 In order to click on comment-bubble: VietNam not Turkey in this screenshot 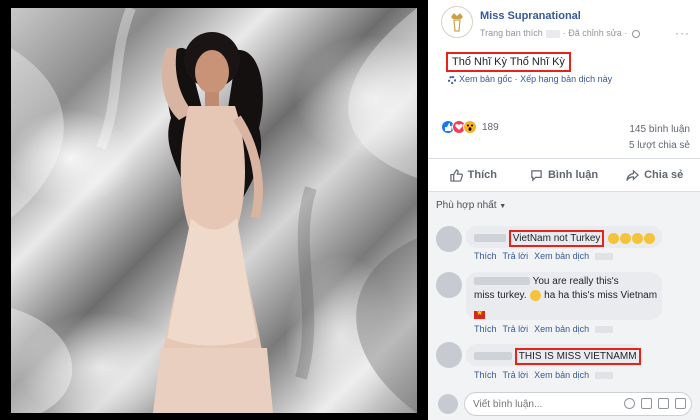, I will do `click(564, 237)`.